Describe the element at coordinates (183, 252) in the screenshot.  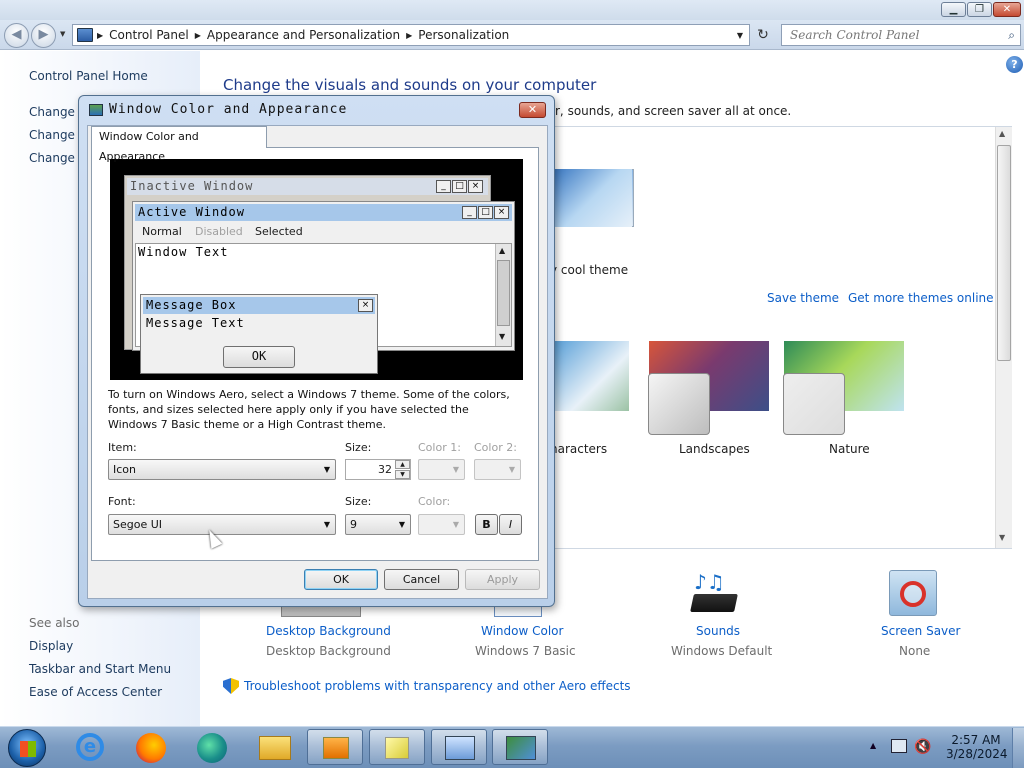
I see `window-text-sample: Window Text` at that location.